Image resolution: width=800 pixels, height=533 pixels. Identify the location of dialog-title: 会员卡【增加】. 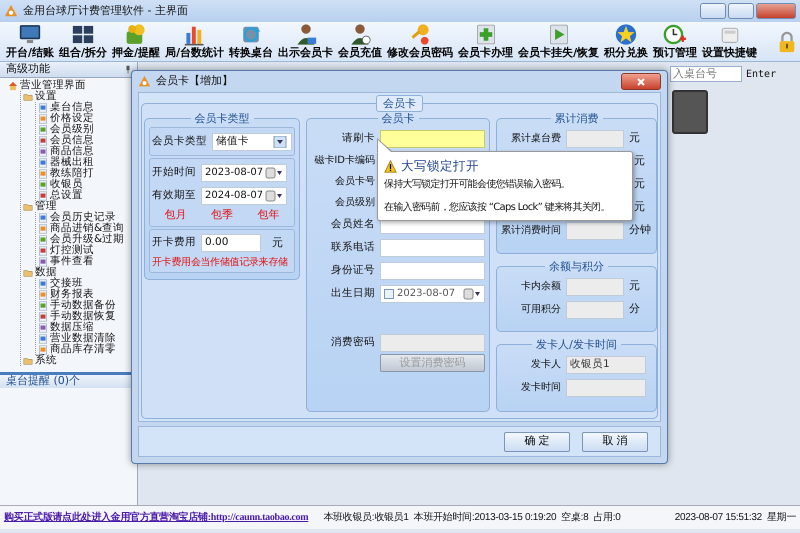
(194, 81).